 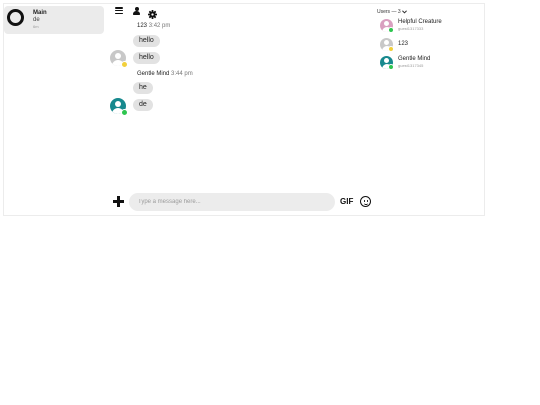 What do you see at coordinates (232, 202) in the screenshot?
I see `message-input` at bounding box center [232, 202].